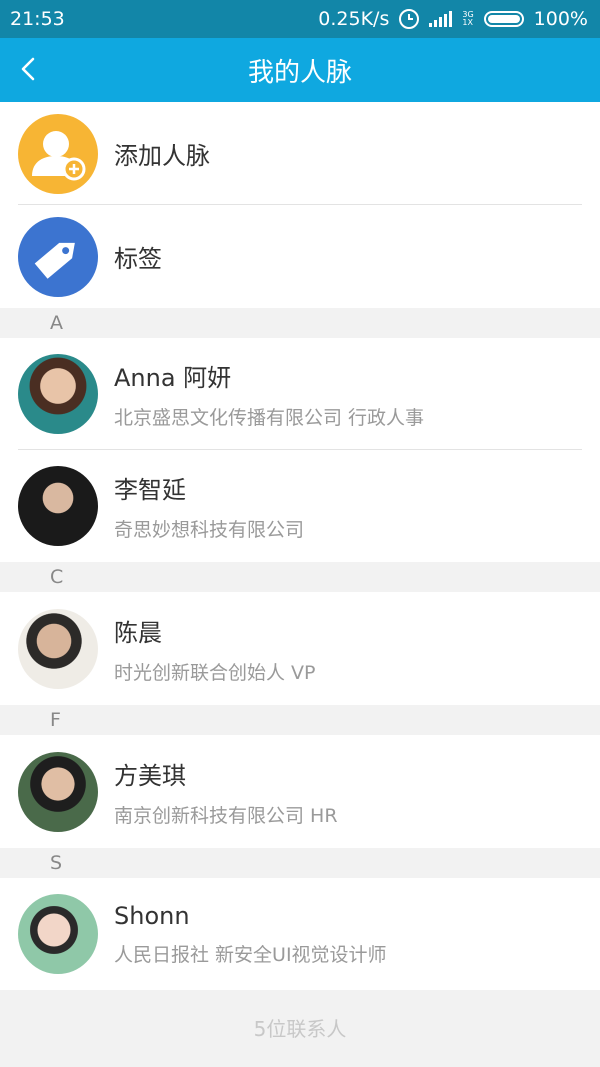 The height and width of the screenshot is (1067, 600). What do you see at coordinates (300, 323) in the screenshot?
I see `section-header-a: A` at bounding box center [300, 323].